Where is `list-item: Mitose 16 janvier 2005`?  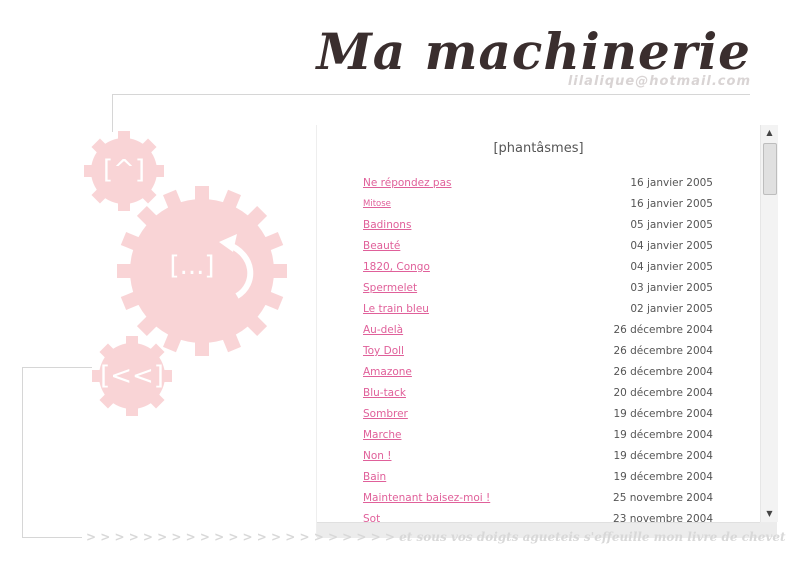 list-item: Mitose 16 janvier 2005 is located at coordinates (538, 208).